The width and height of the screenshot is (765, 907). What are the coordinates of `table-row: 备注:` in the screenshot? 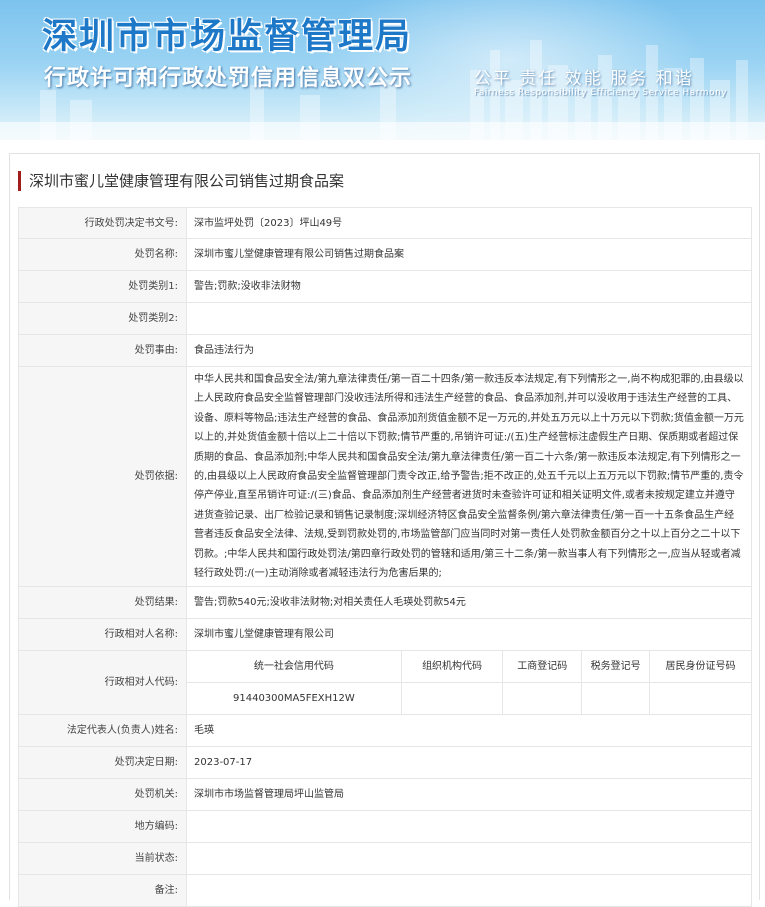 It's located at (385, 890).